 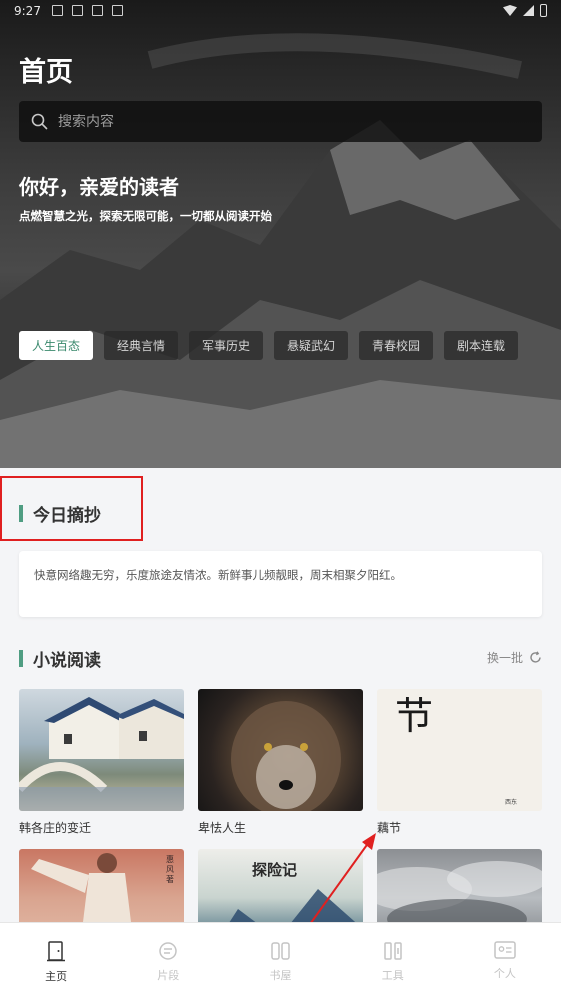 I want to click on bottom-navigation: 主页 片段 书屋 工具 个人, so click(x=280, y=960).